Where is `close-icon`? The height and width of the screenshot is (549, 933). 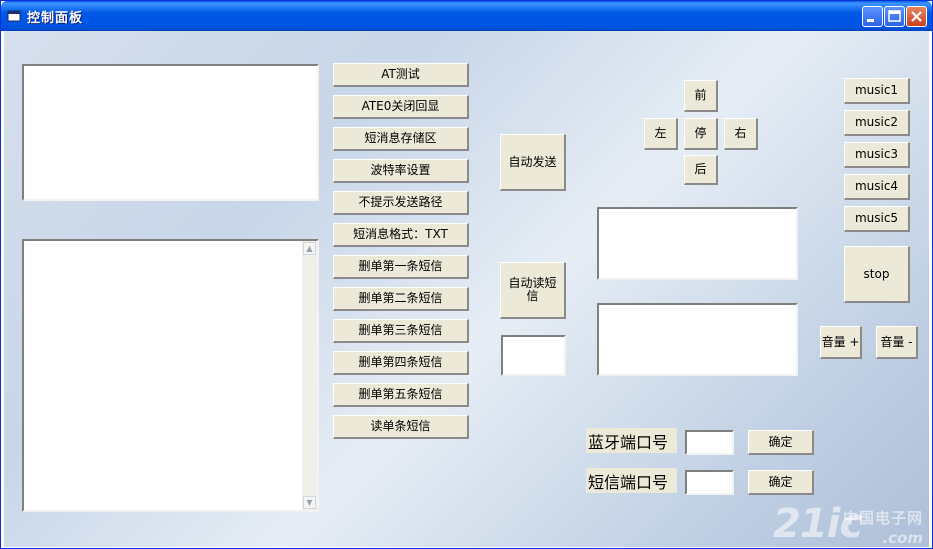
close-icon is located at coordinates (916, 16).